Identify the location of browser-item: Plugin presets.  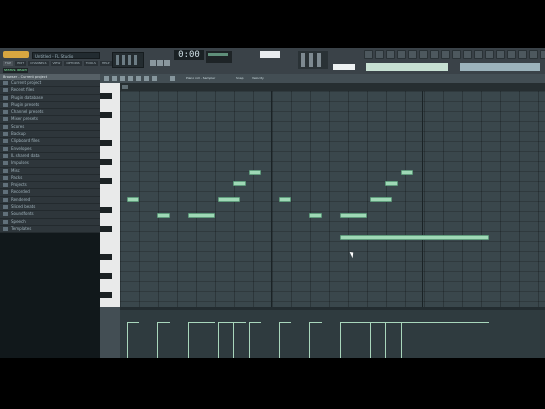
(50, 105).